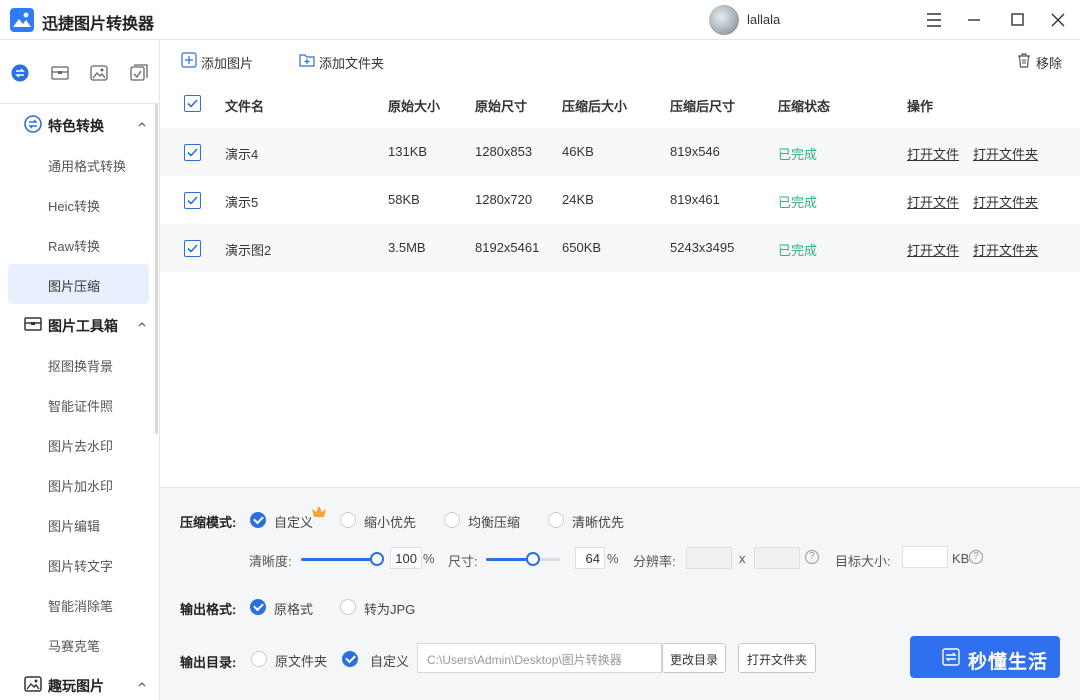 The image size is (1080, 700). Describe the element at coordinates (539, 658) in the screenshot. I see `output-path-input: C:\Users\Admin\Desktop\图片转换器` at that location.